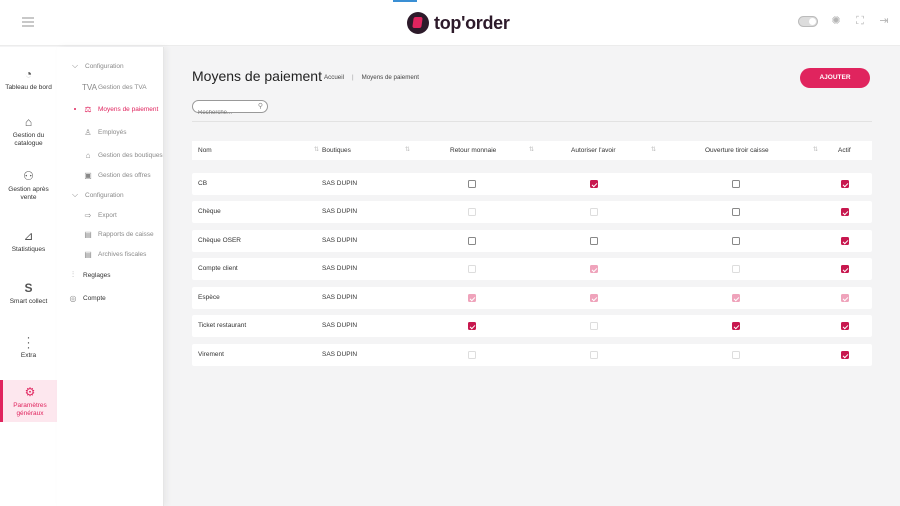 This screenshot has height=506, width=900. Describe the element at coordinates (88, 234) in the screenshot. I see `report-icon: ▤` at that location.